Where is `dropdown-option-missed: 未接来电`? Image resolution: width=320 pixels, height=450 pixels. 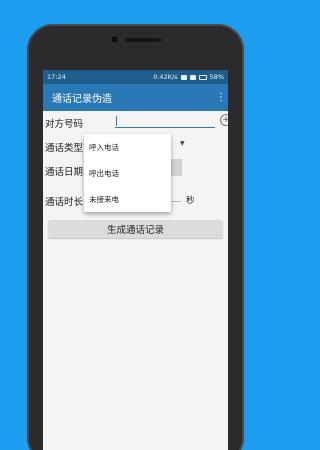
dropdown-option-missed: 未接来电 is located at coordinates (127, 199).